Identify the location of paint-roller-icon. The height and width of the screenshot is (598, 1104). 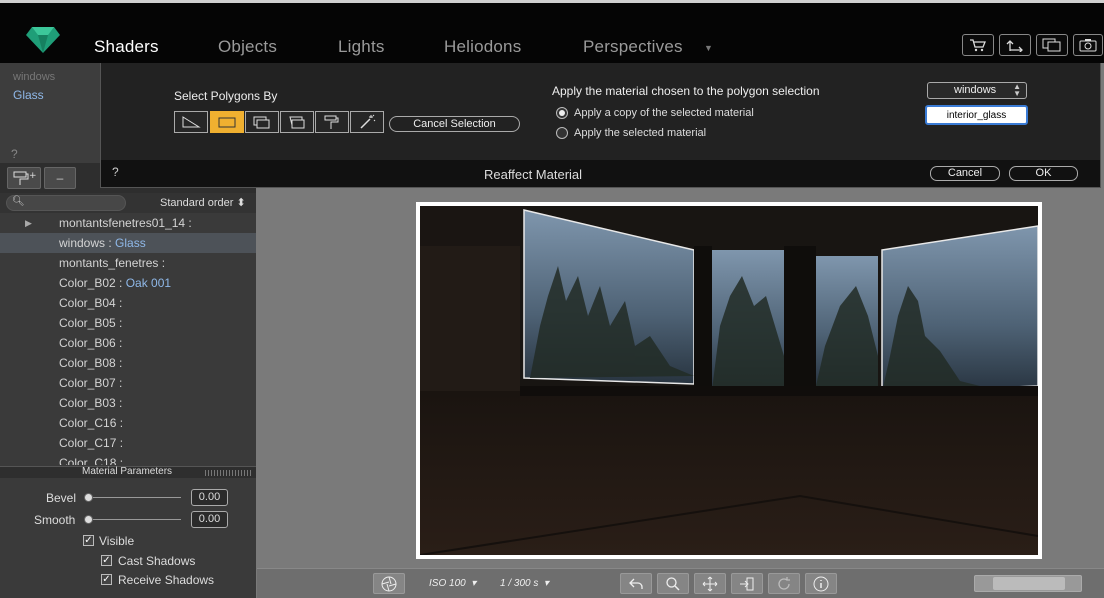
(331, 122).